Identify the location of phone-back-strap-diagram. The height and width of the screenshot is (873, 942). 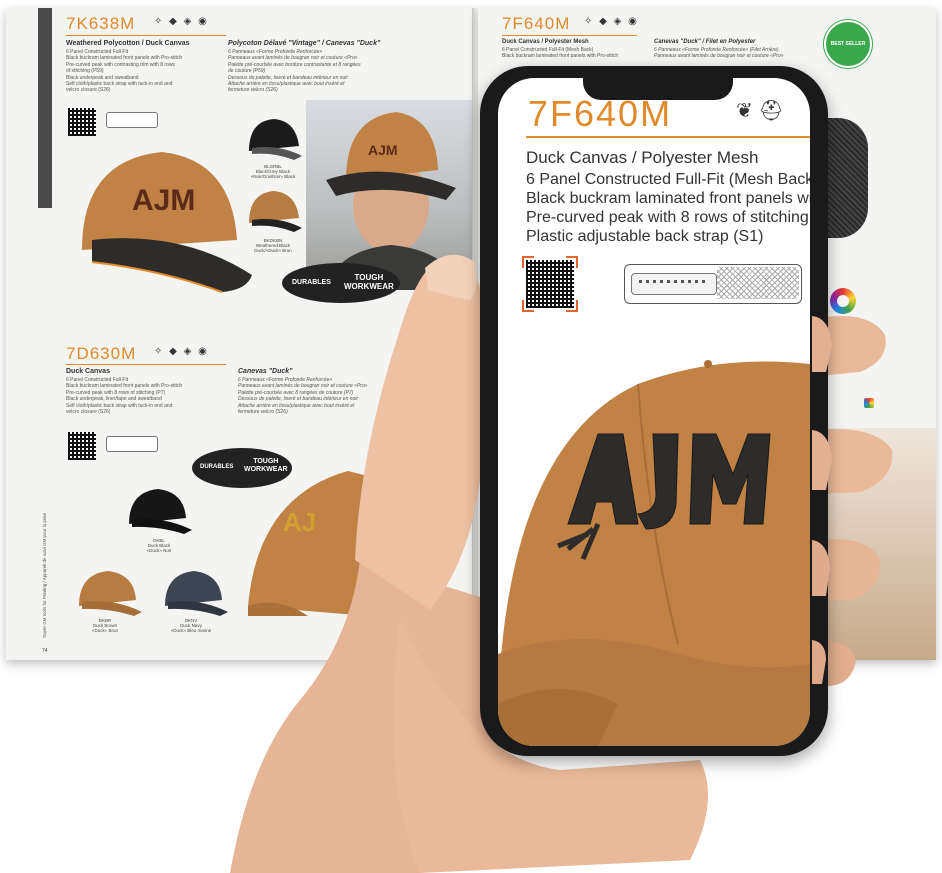
(713, 284).